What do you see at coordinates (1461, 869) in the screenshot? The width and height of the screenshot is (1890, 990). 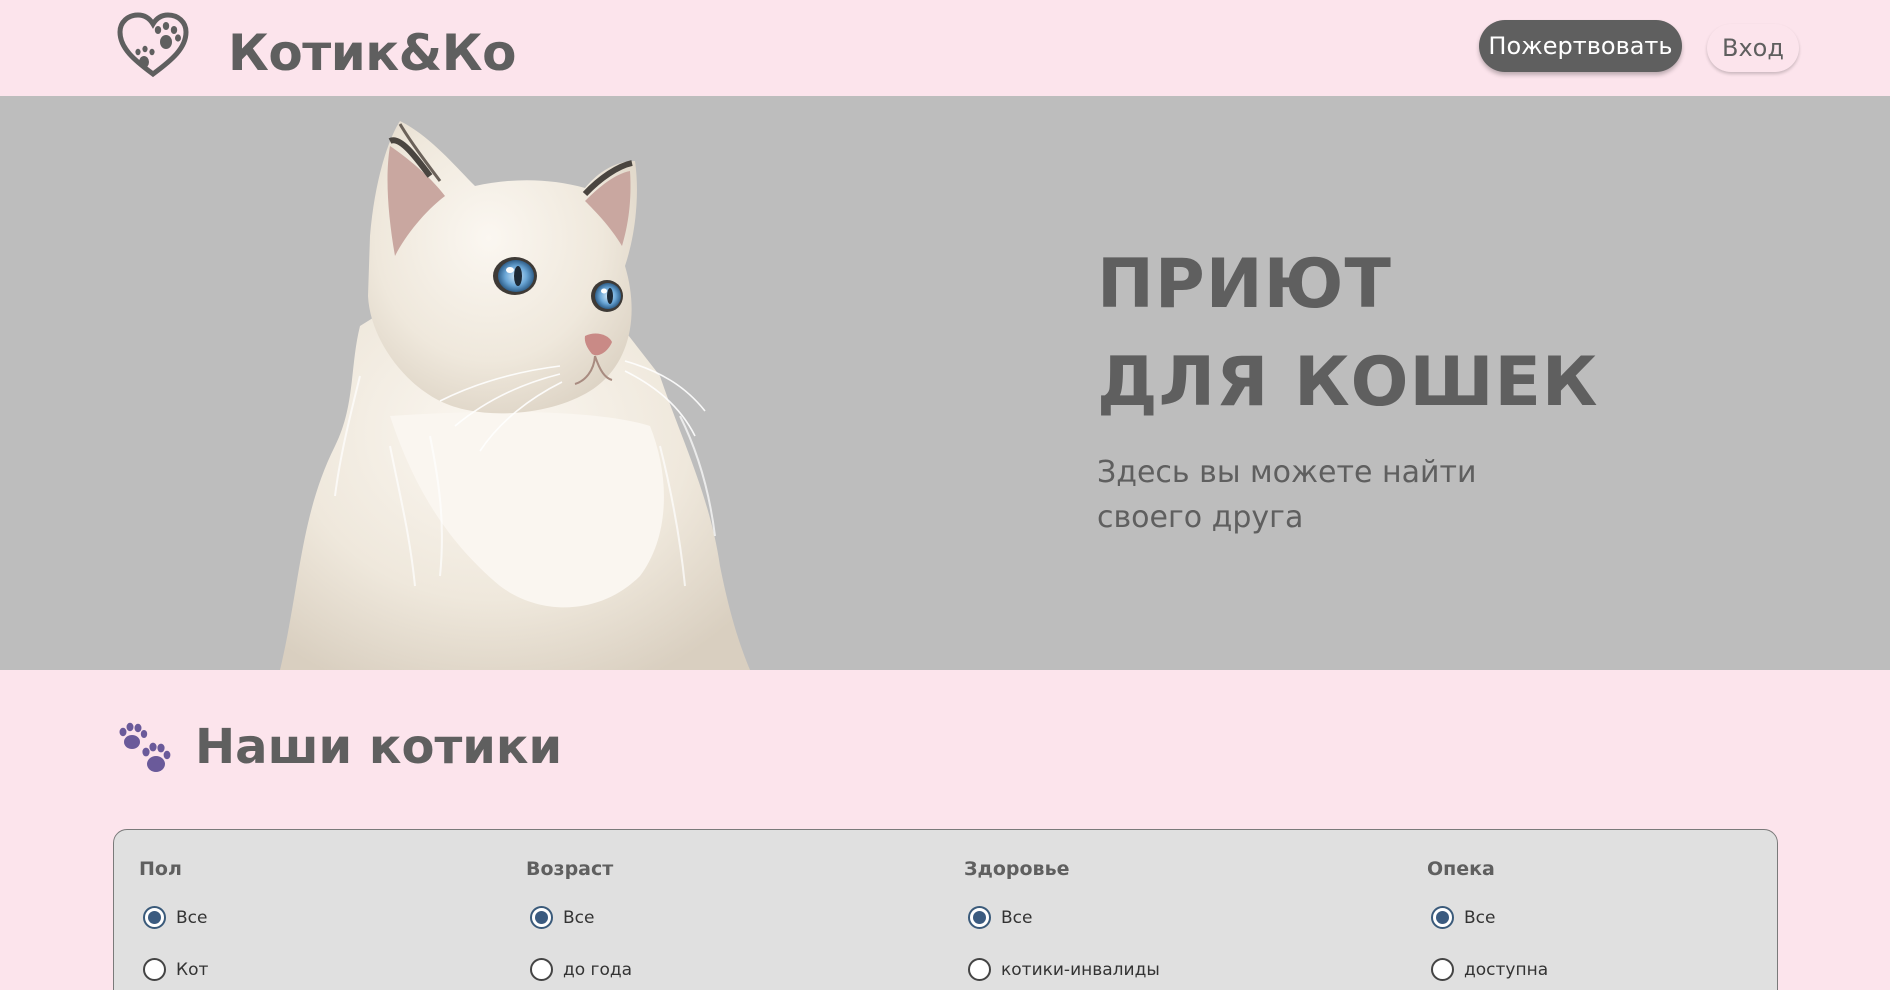 I see `filter-label: Опека` at bounding box center [1461, 869].